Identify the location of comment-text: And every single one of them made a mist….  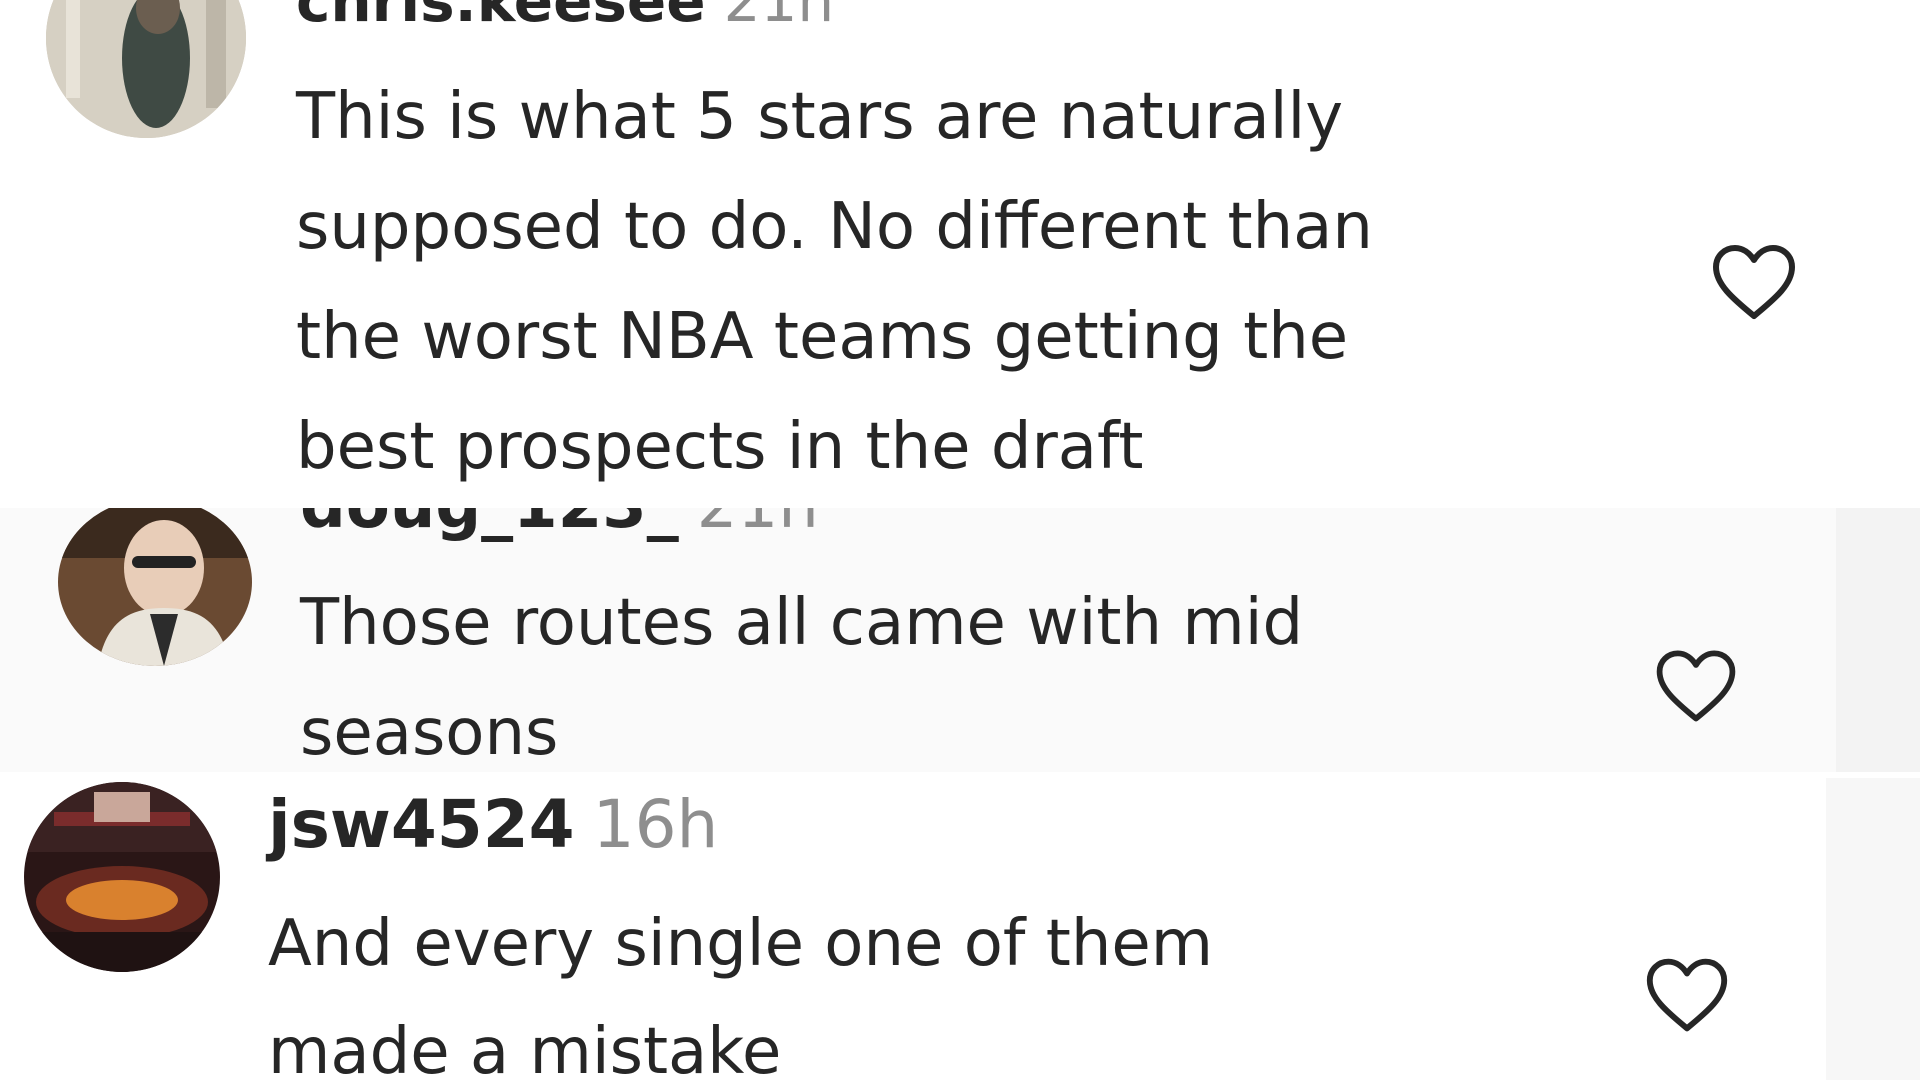
(741, 993).